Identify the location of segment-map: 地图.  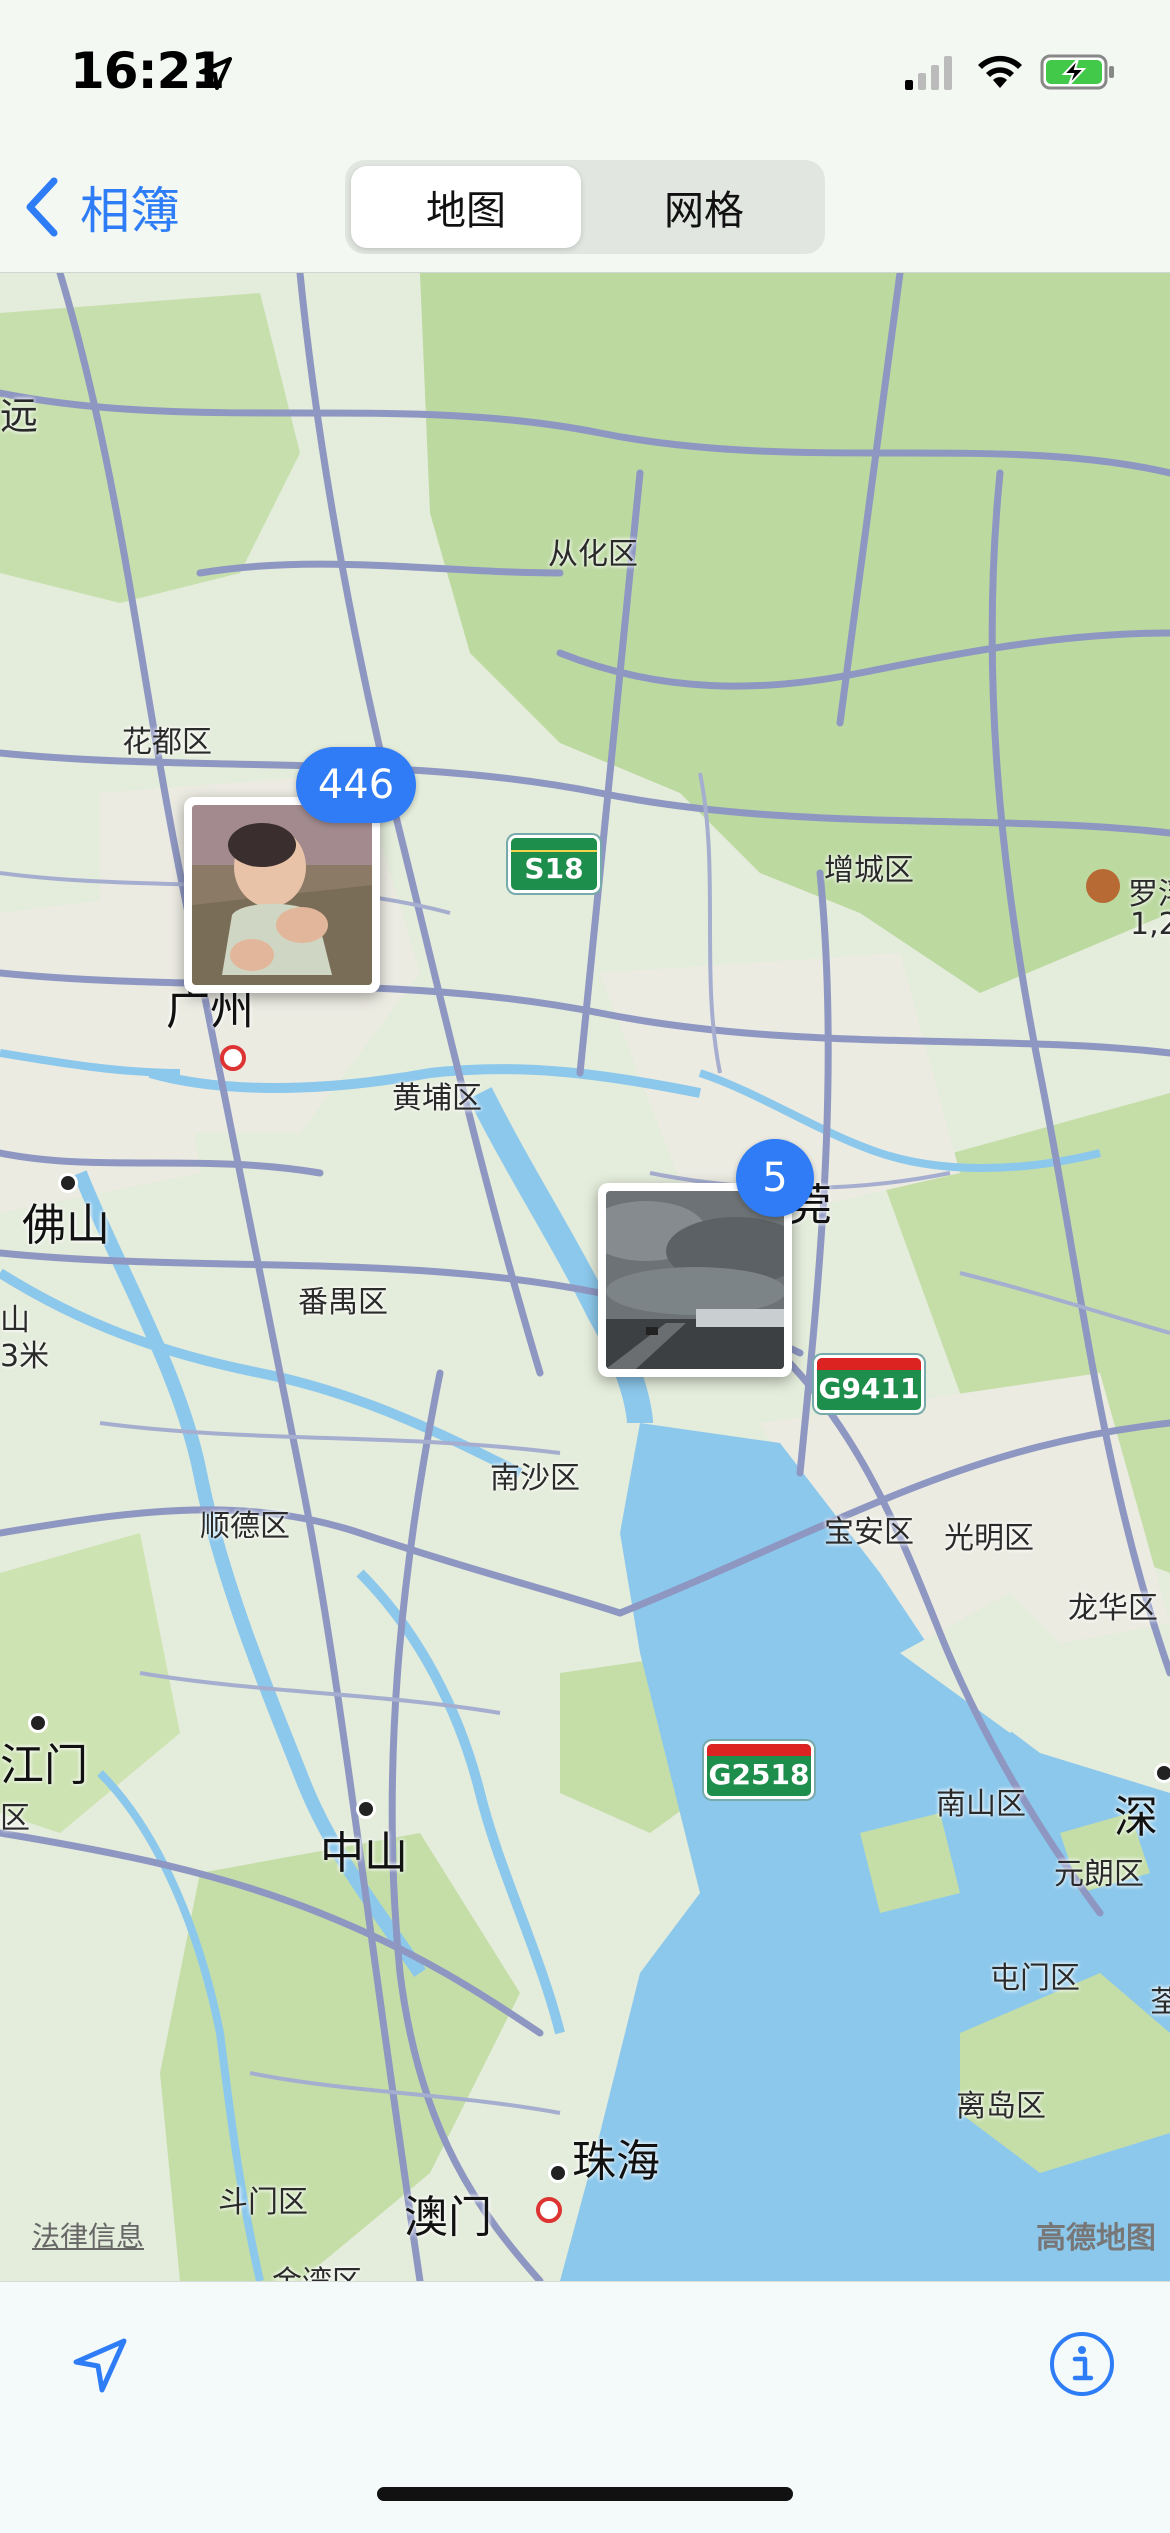
(466, 207).